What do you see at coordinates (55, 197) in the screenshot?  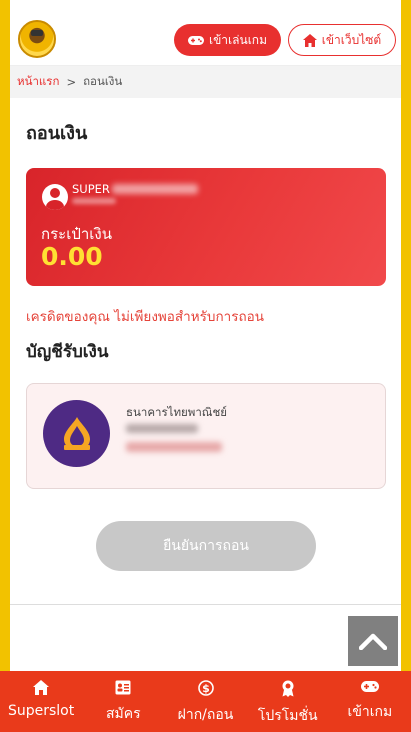 I see `user-avatar-icon` at bounding box center [55, 197].